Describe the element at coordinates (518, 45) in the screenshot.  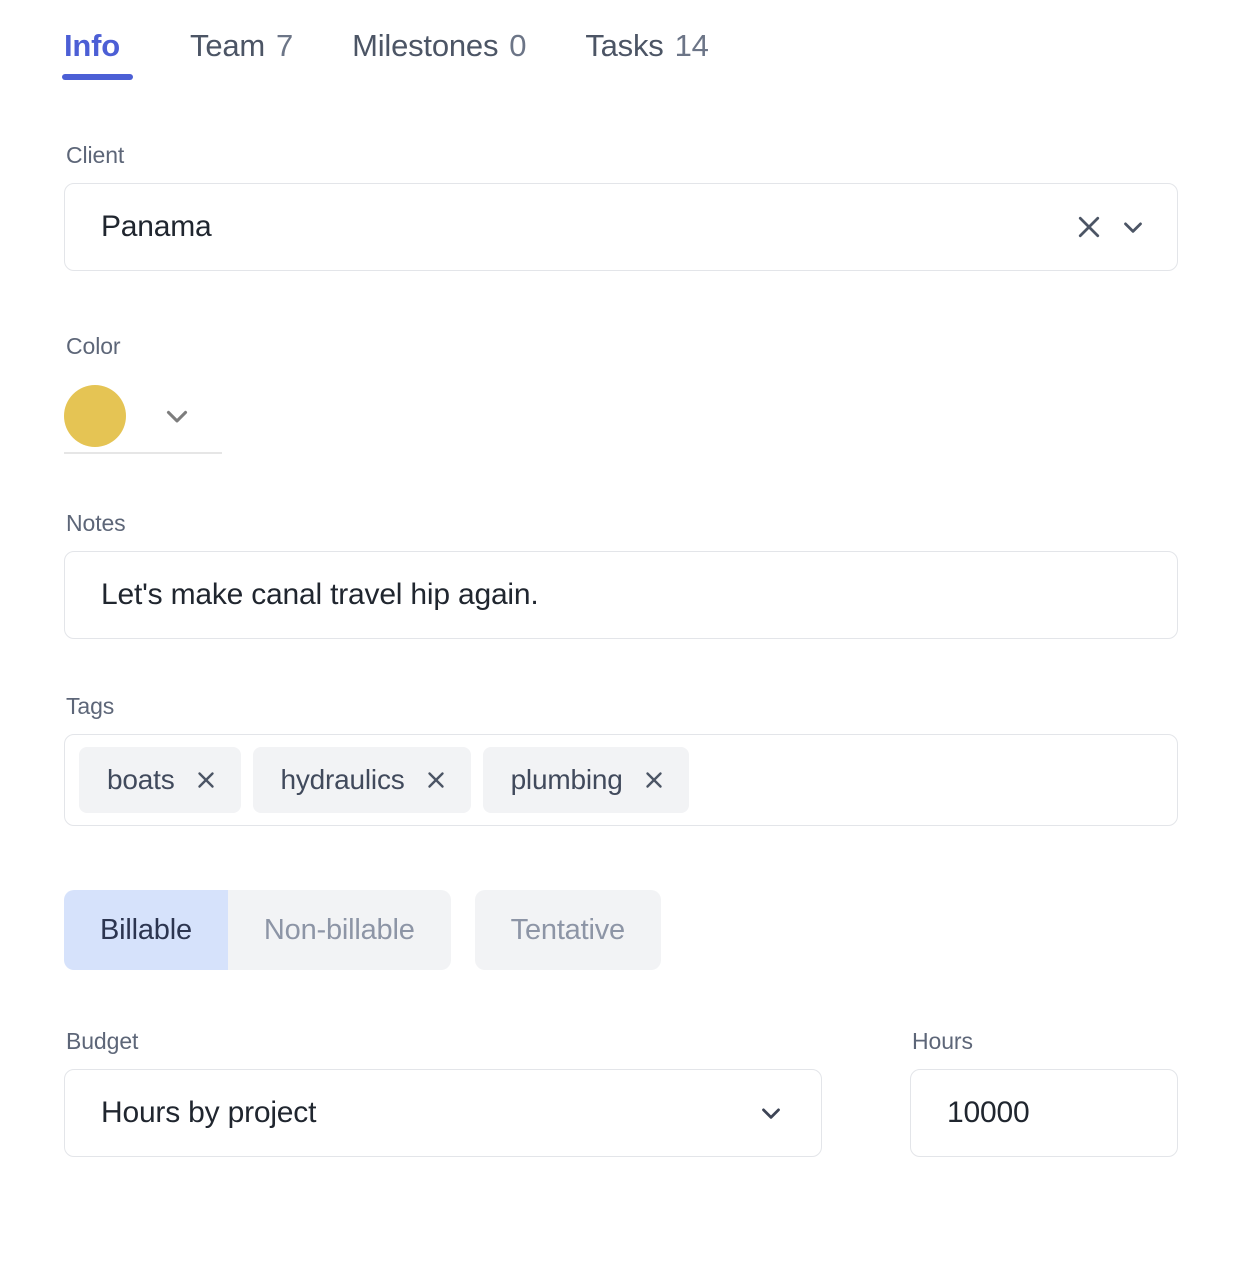
I see `tab-milestones-count: 0` at that location.